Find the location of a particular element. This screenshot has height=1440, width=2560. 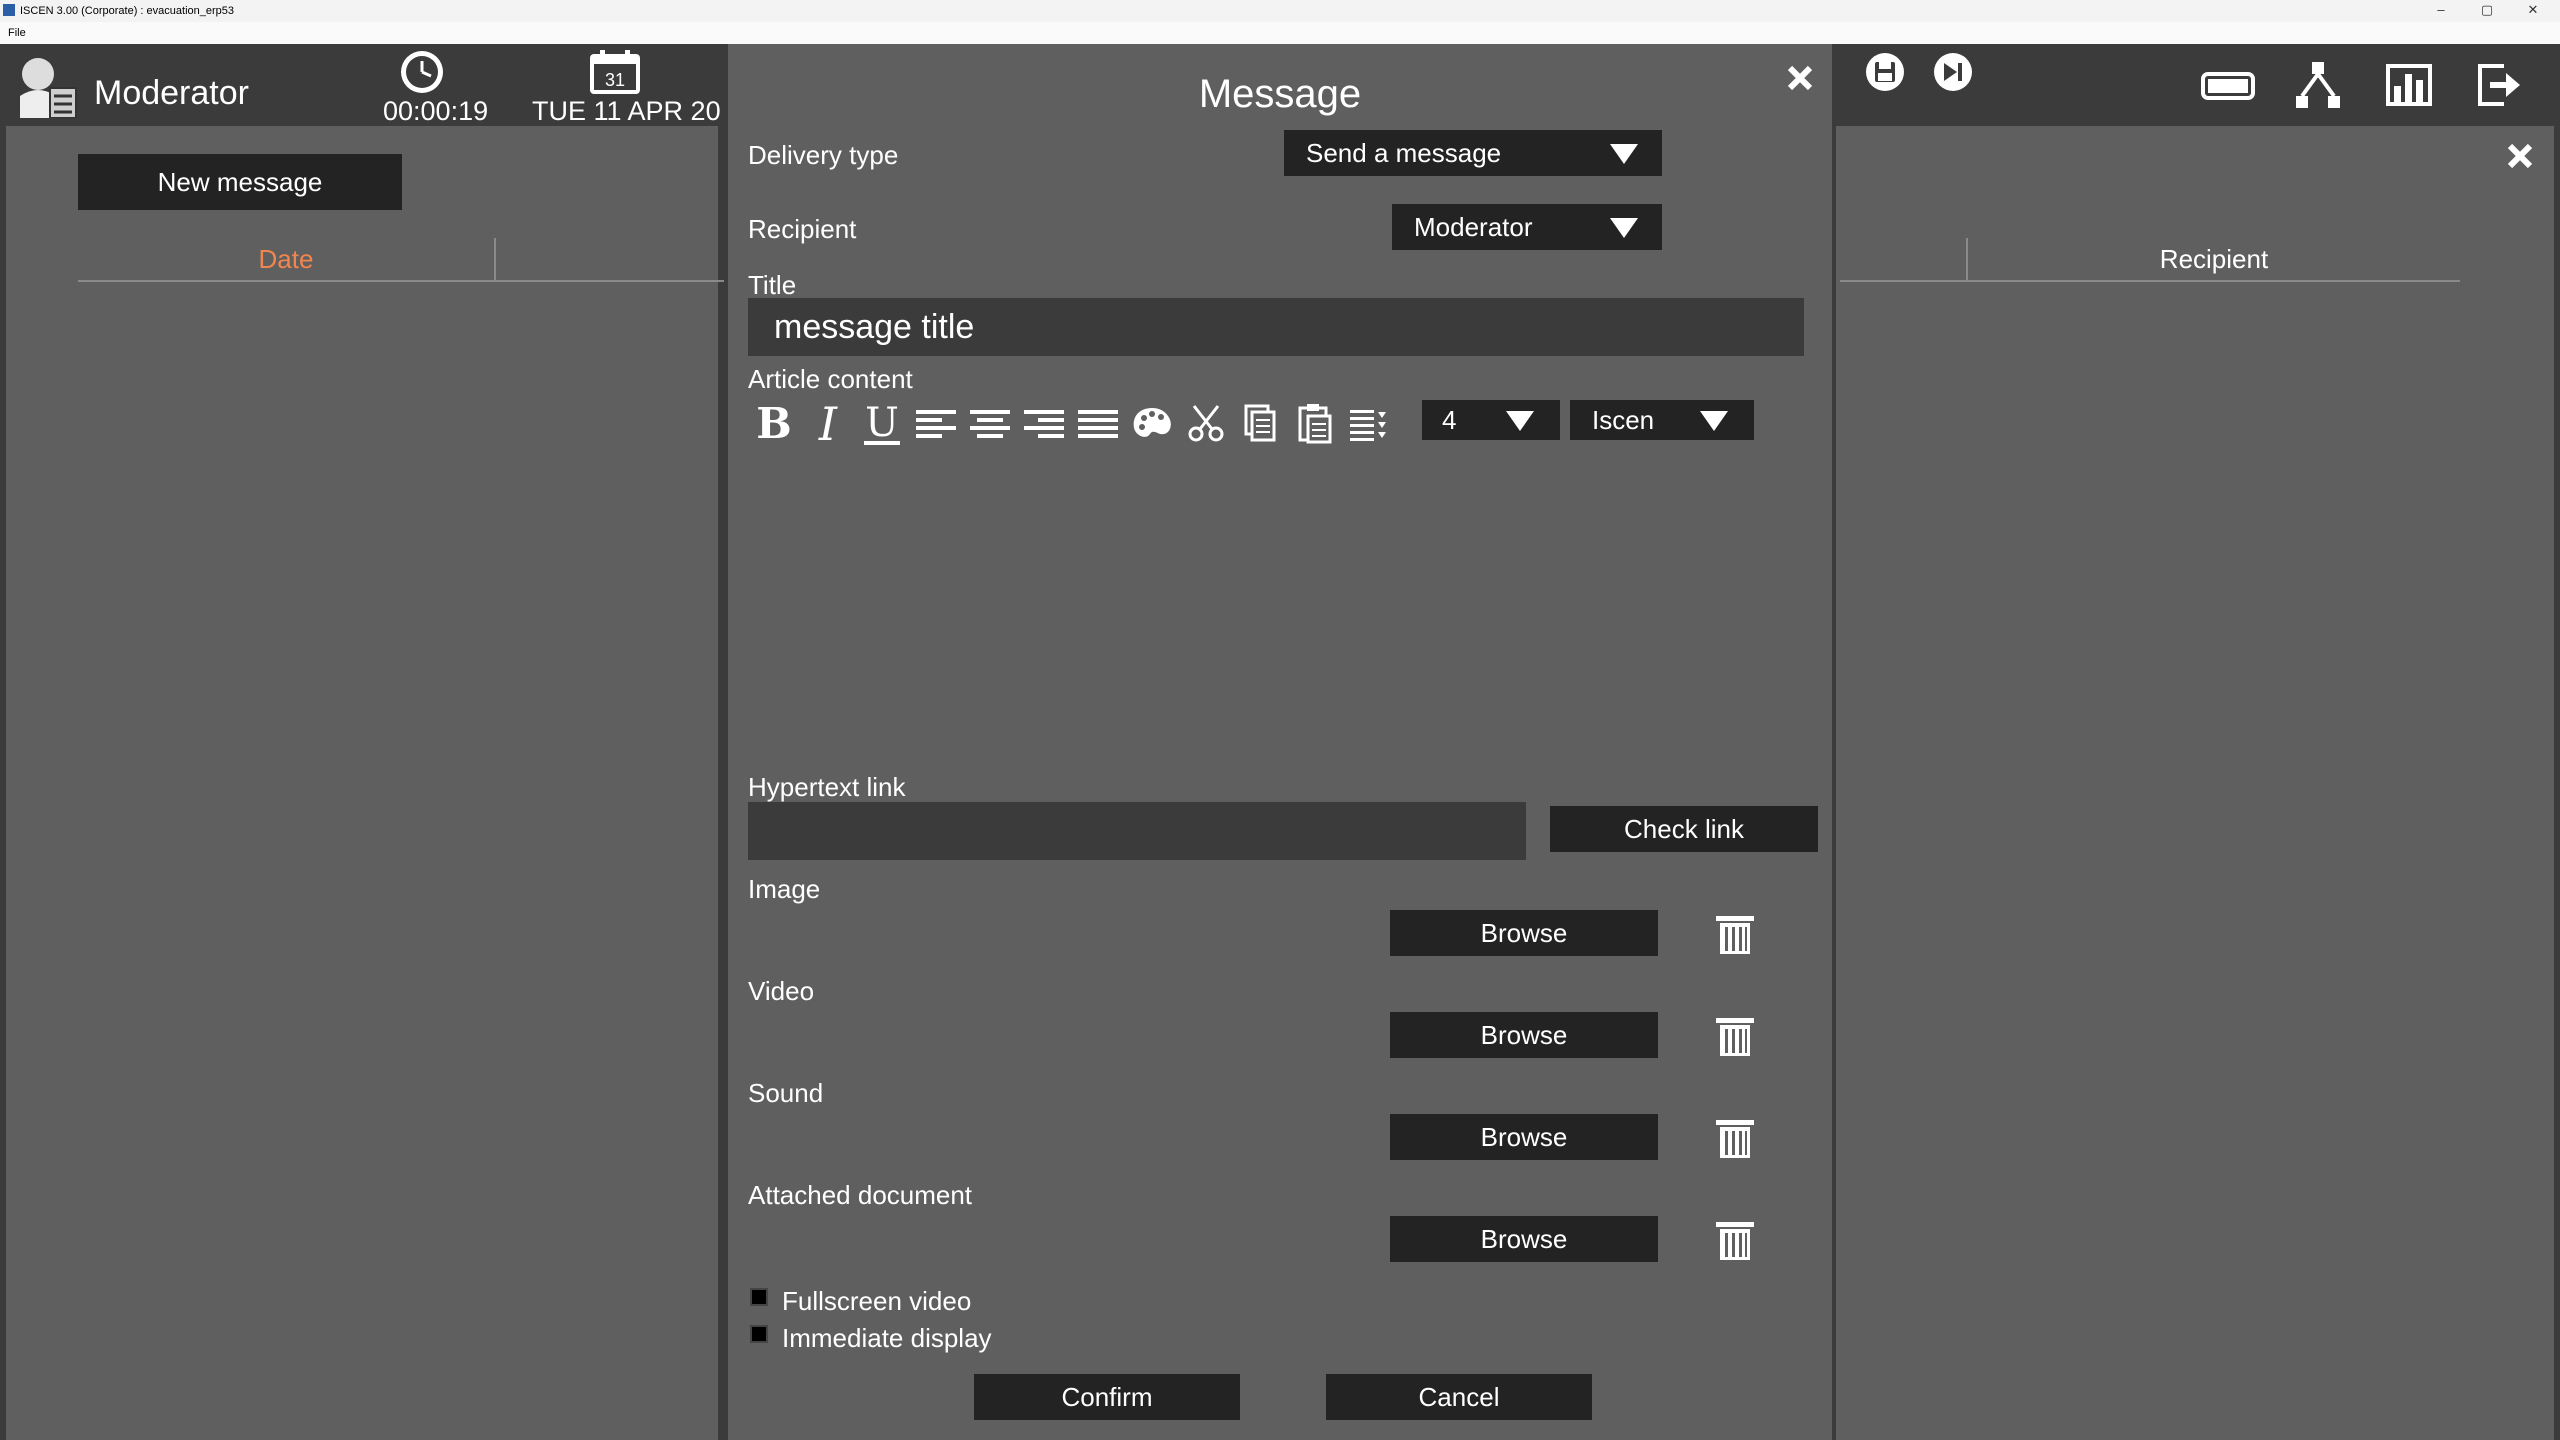

delivery-type-dropdown: Send a message is located at coordinates (1473, 153).